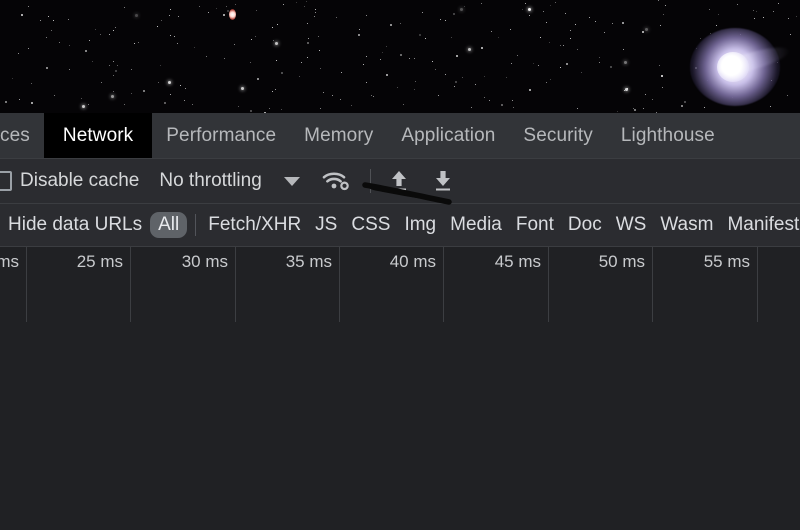 The height and width of the screenshot is (530, 800). Describe the element at coordinates (22, 135) in the screenshot. I see `tab-sources-partial: ces` at that location.